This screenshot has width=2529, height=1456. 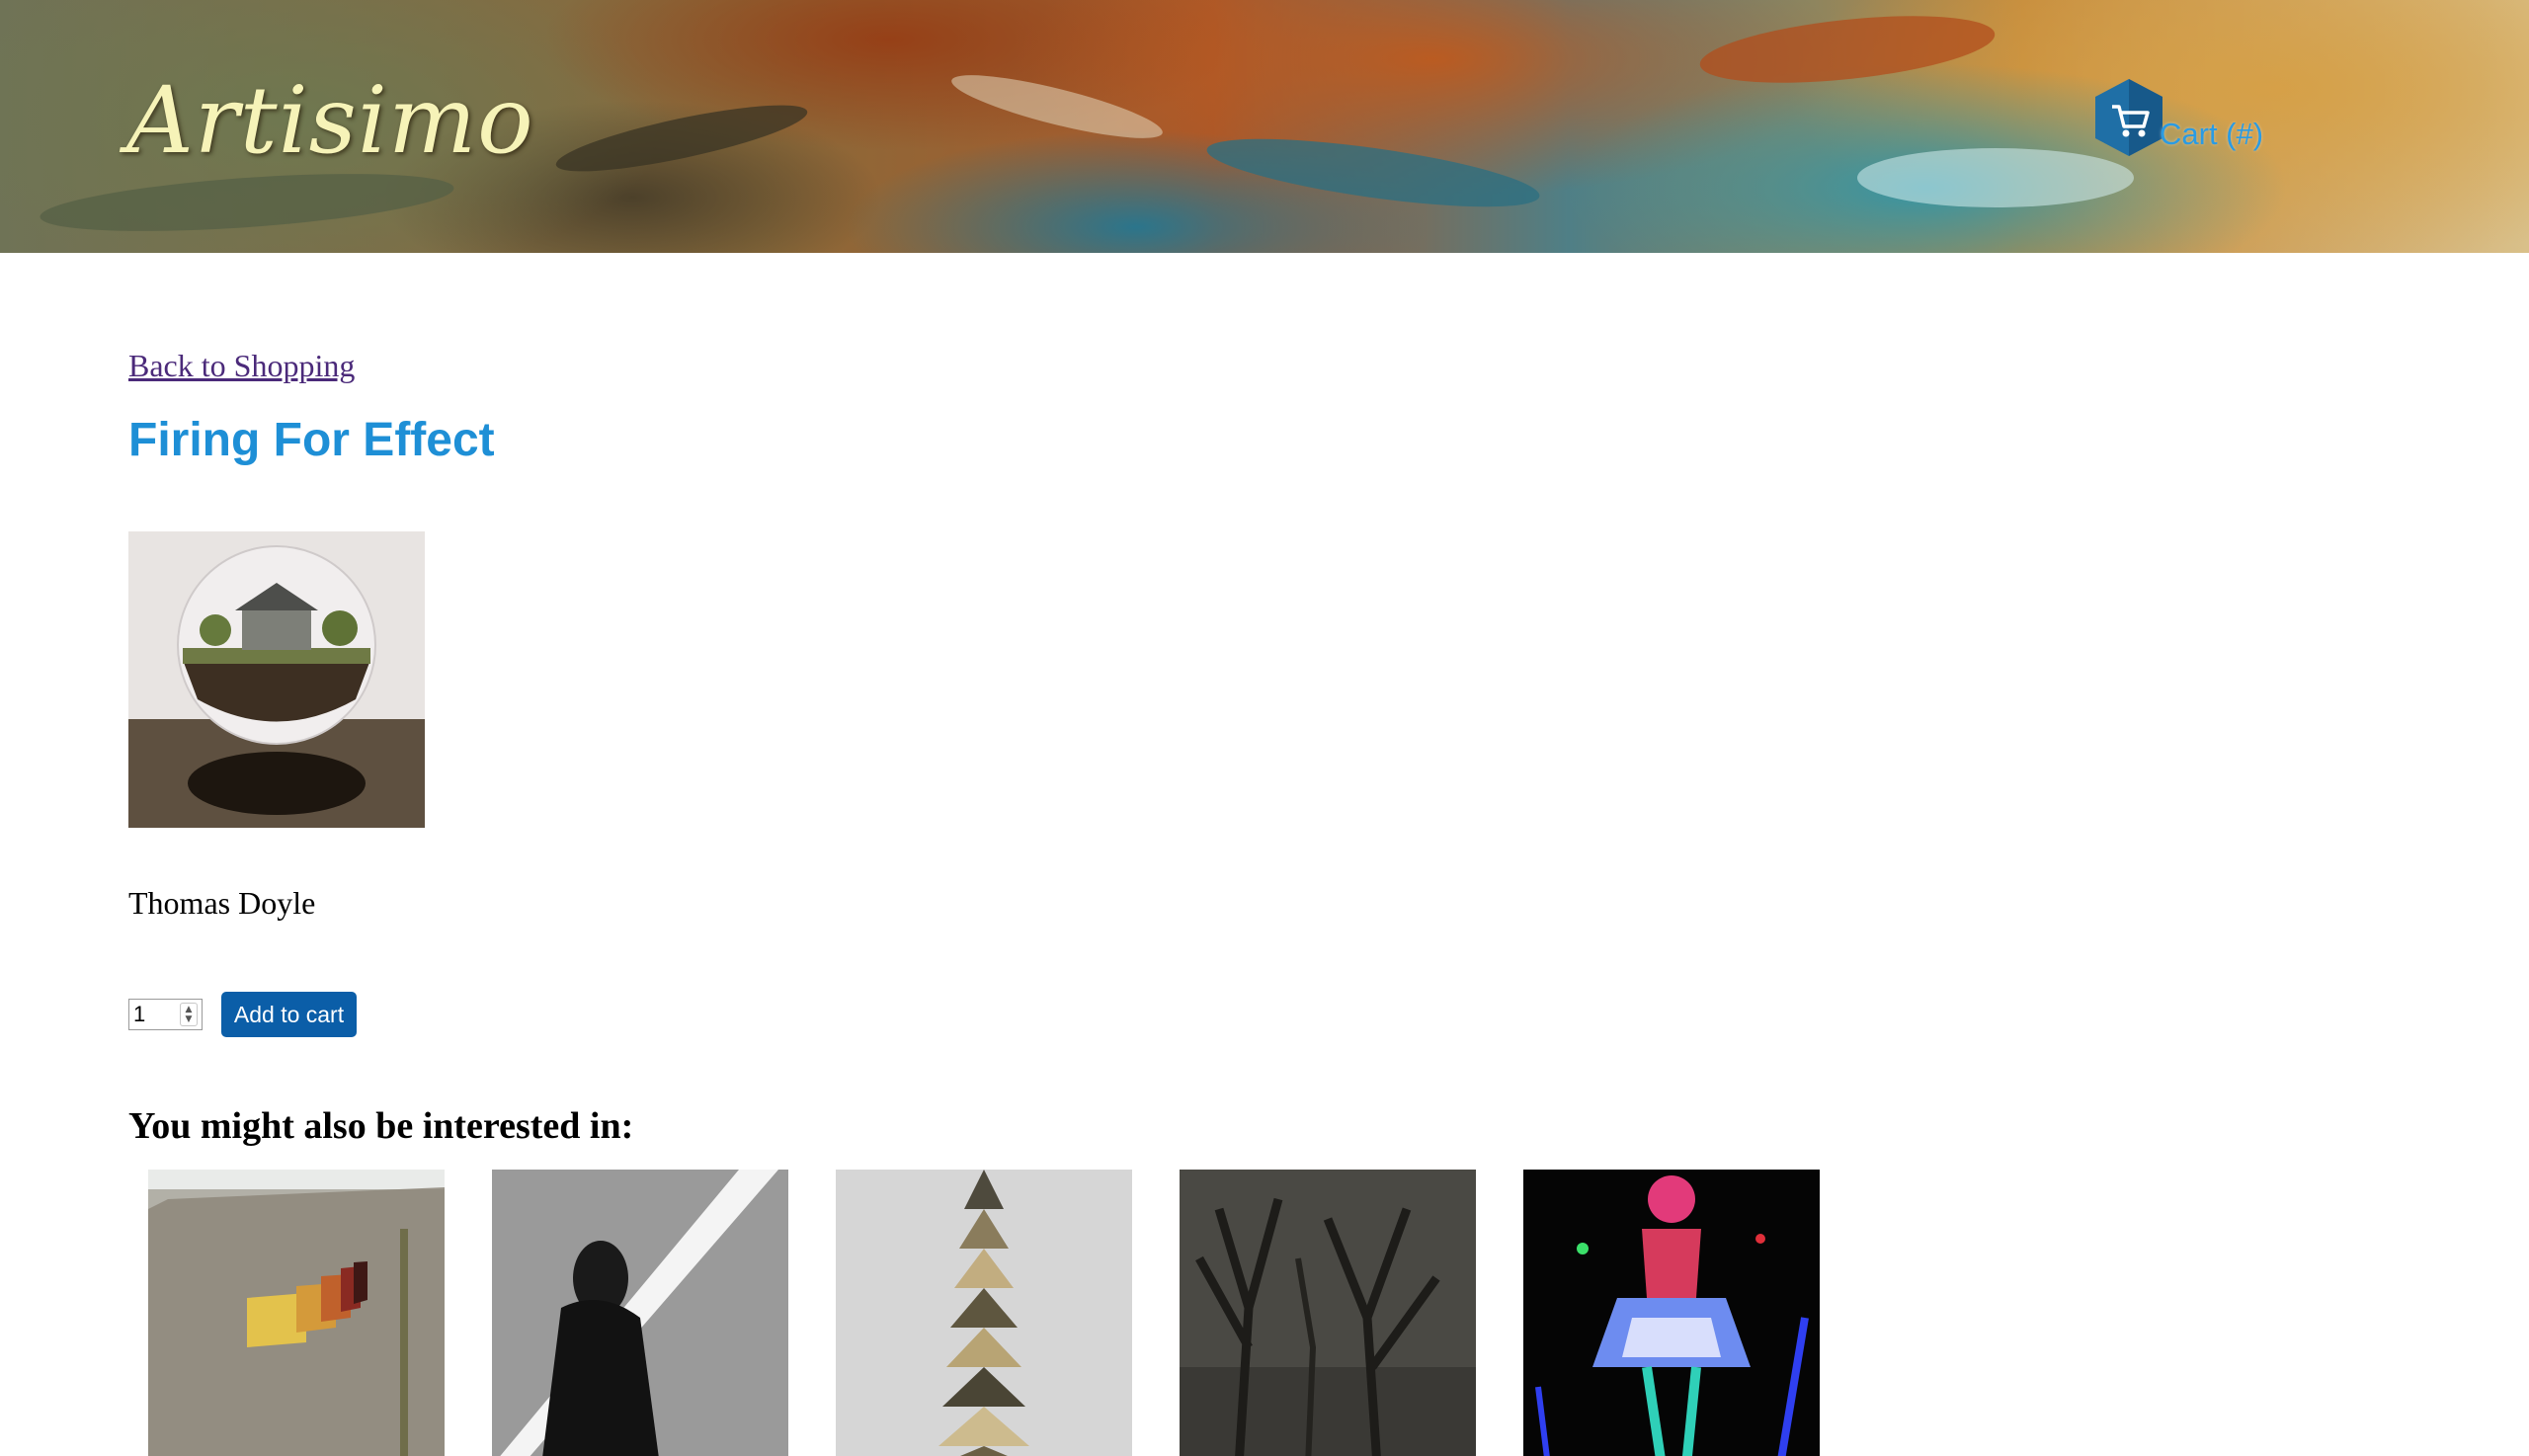 What do you see at coordinates (2128, 117) in the screenshot?
I see `shopping-cart-hexagon-icon` at bounding box center [2128, 117].